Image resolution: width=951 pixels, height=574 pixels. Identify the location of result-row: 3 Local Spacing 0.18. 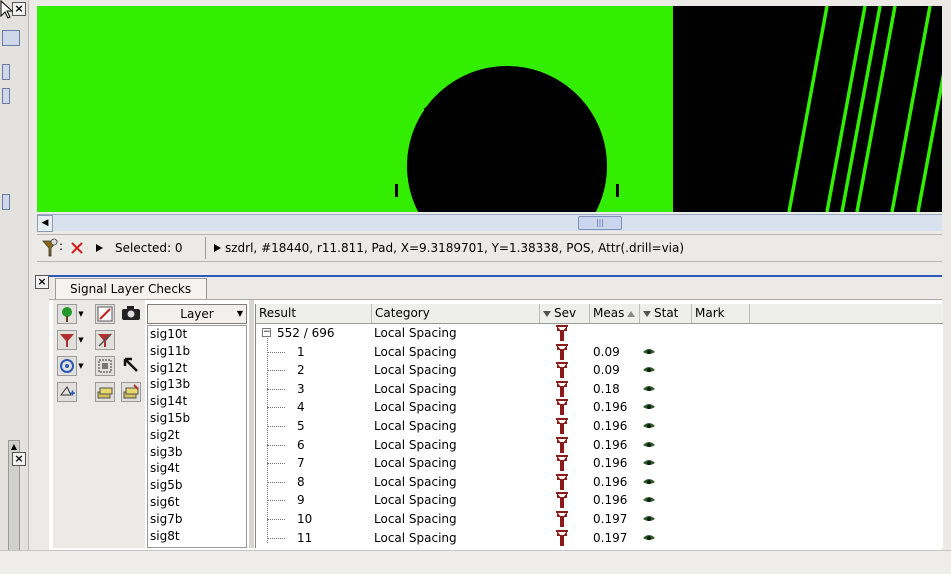
(599, 389).